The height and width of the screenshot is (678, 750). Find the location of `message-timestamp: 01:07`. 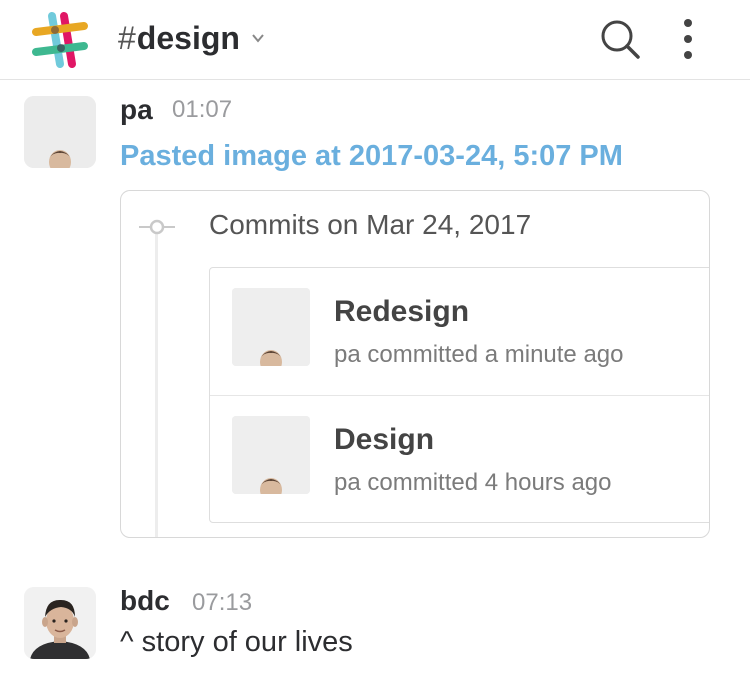

message-timestamp: 01:07 is located at coordinates (202, 110).